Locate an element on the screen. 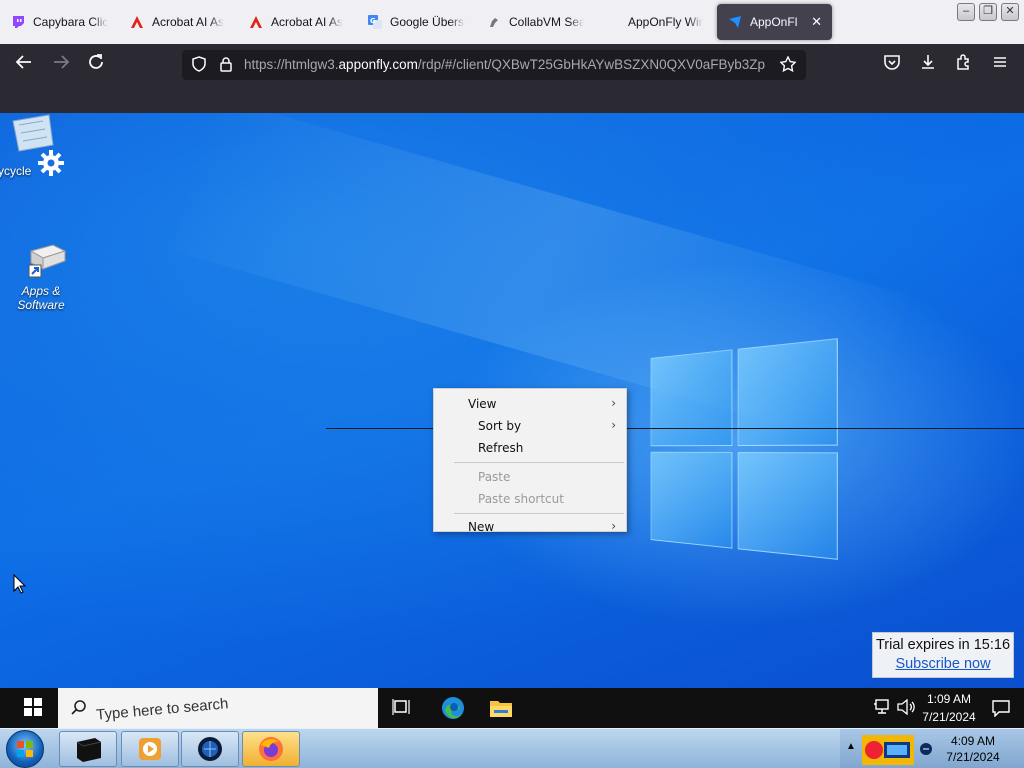 Image resolution: width=1024 pixels, height=768 pixels. tab-apponfly-win: AppOnFly Wir is located at coordinates (654, 22).